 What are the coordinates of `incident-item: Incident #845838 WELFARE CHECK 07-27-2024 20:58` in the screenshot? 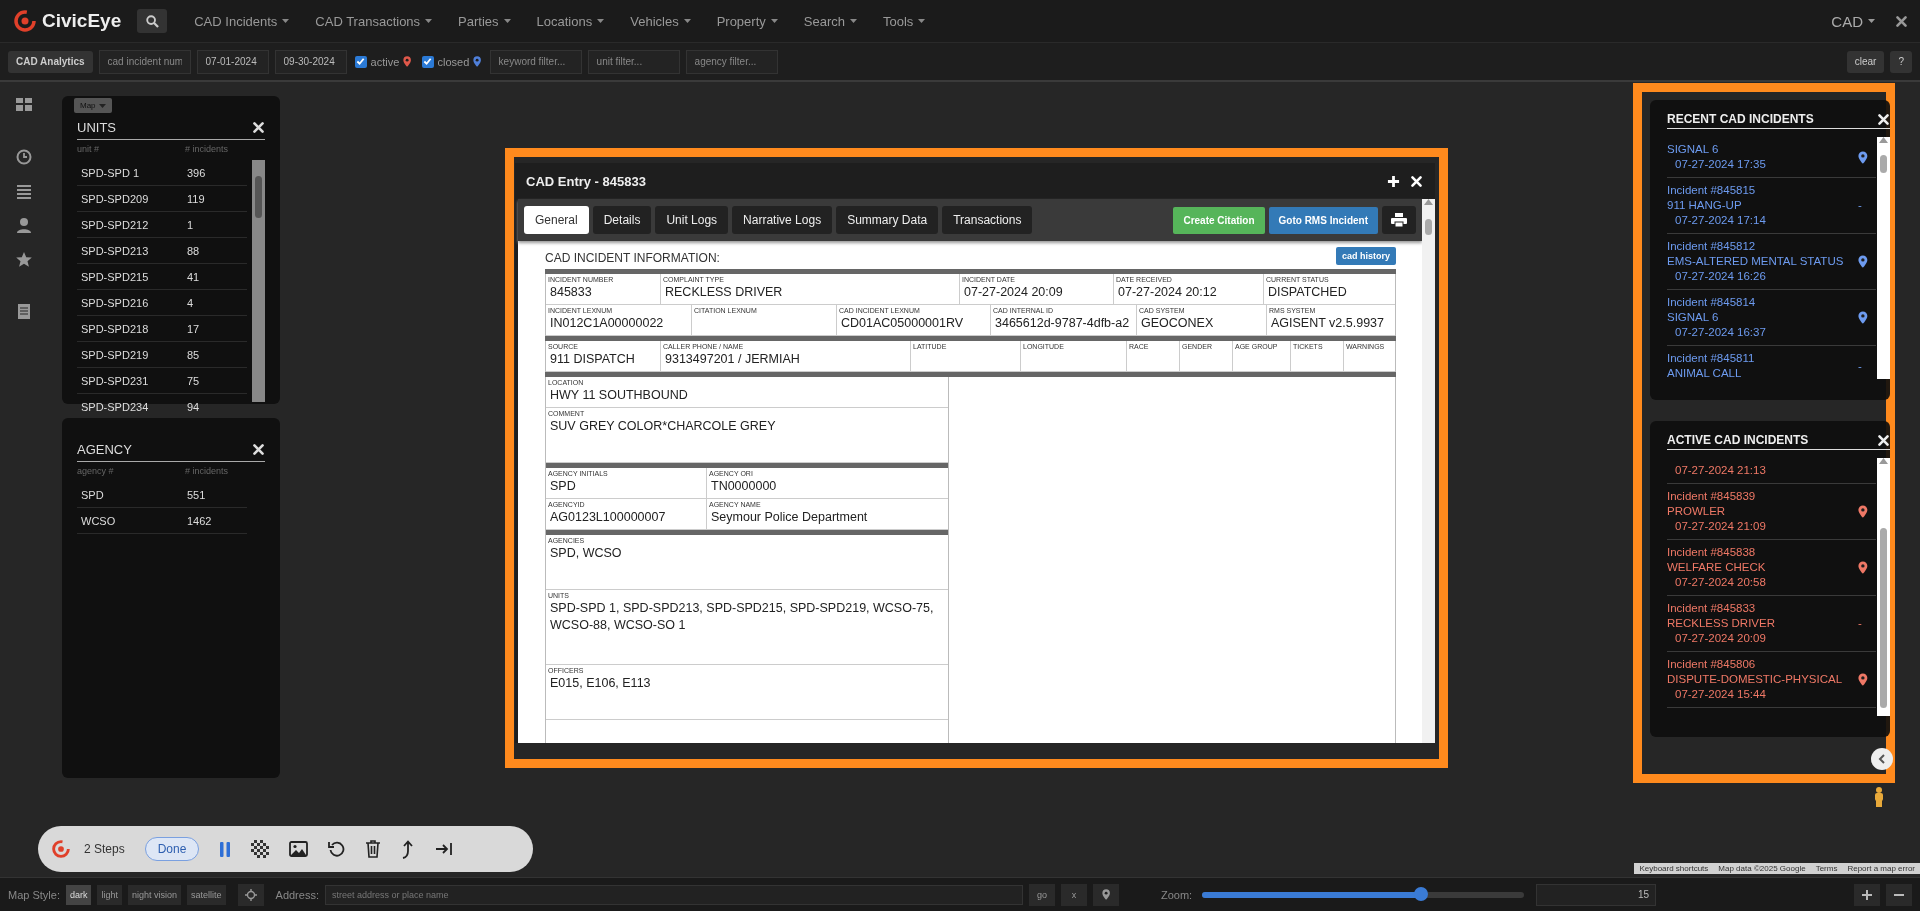 It's located at (1771, 568).